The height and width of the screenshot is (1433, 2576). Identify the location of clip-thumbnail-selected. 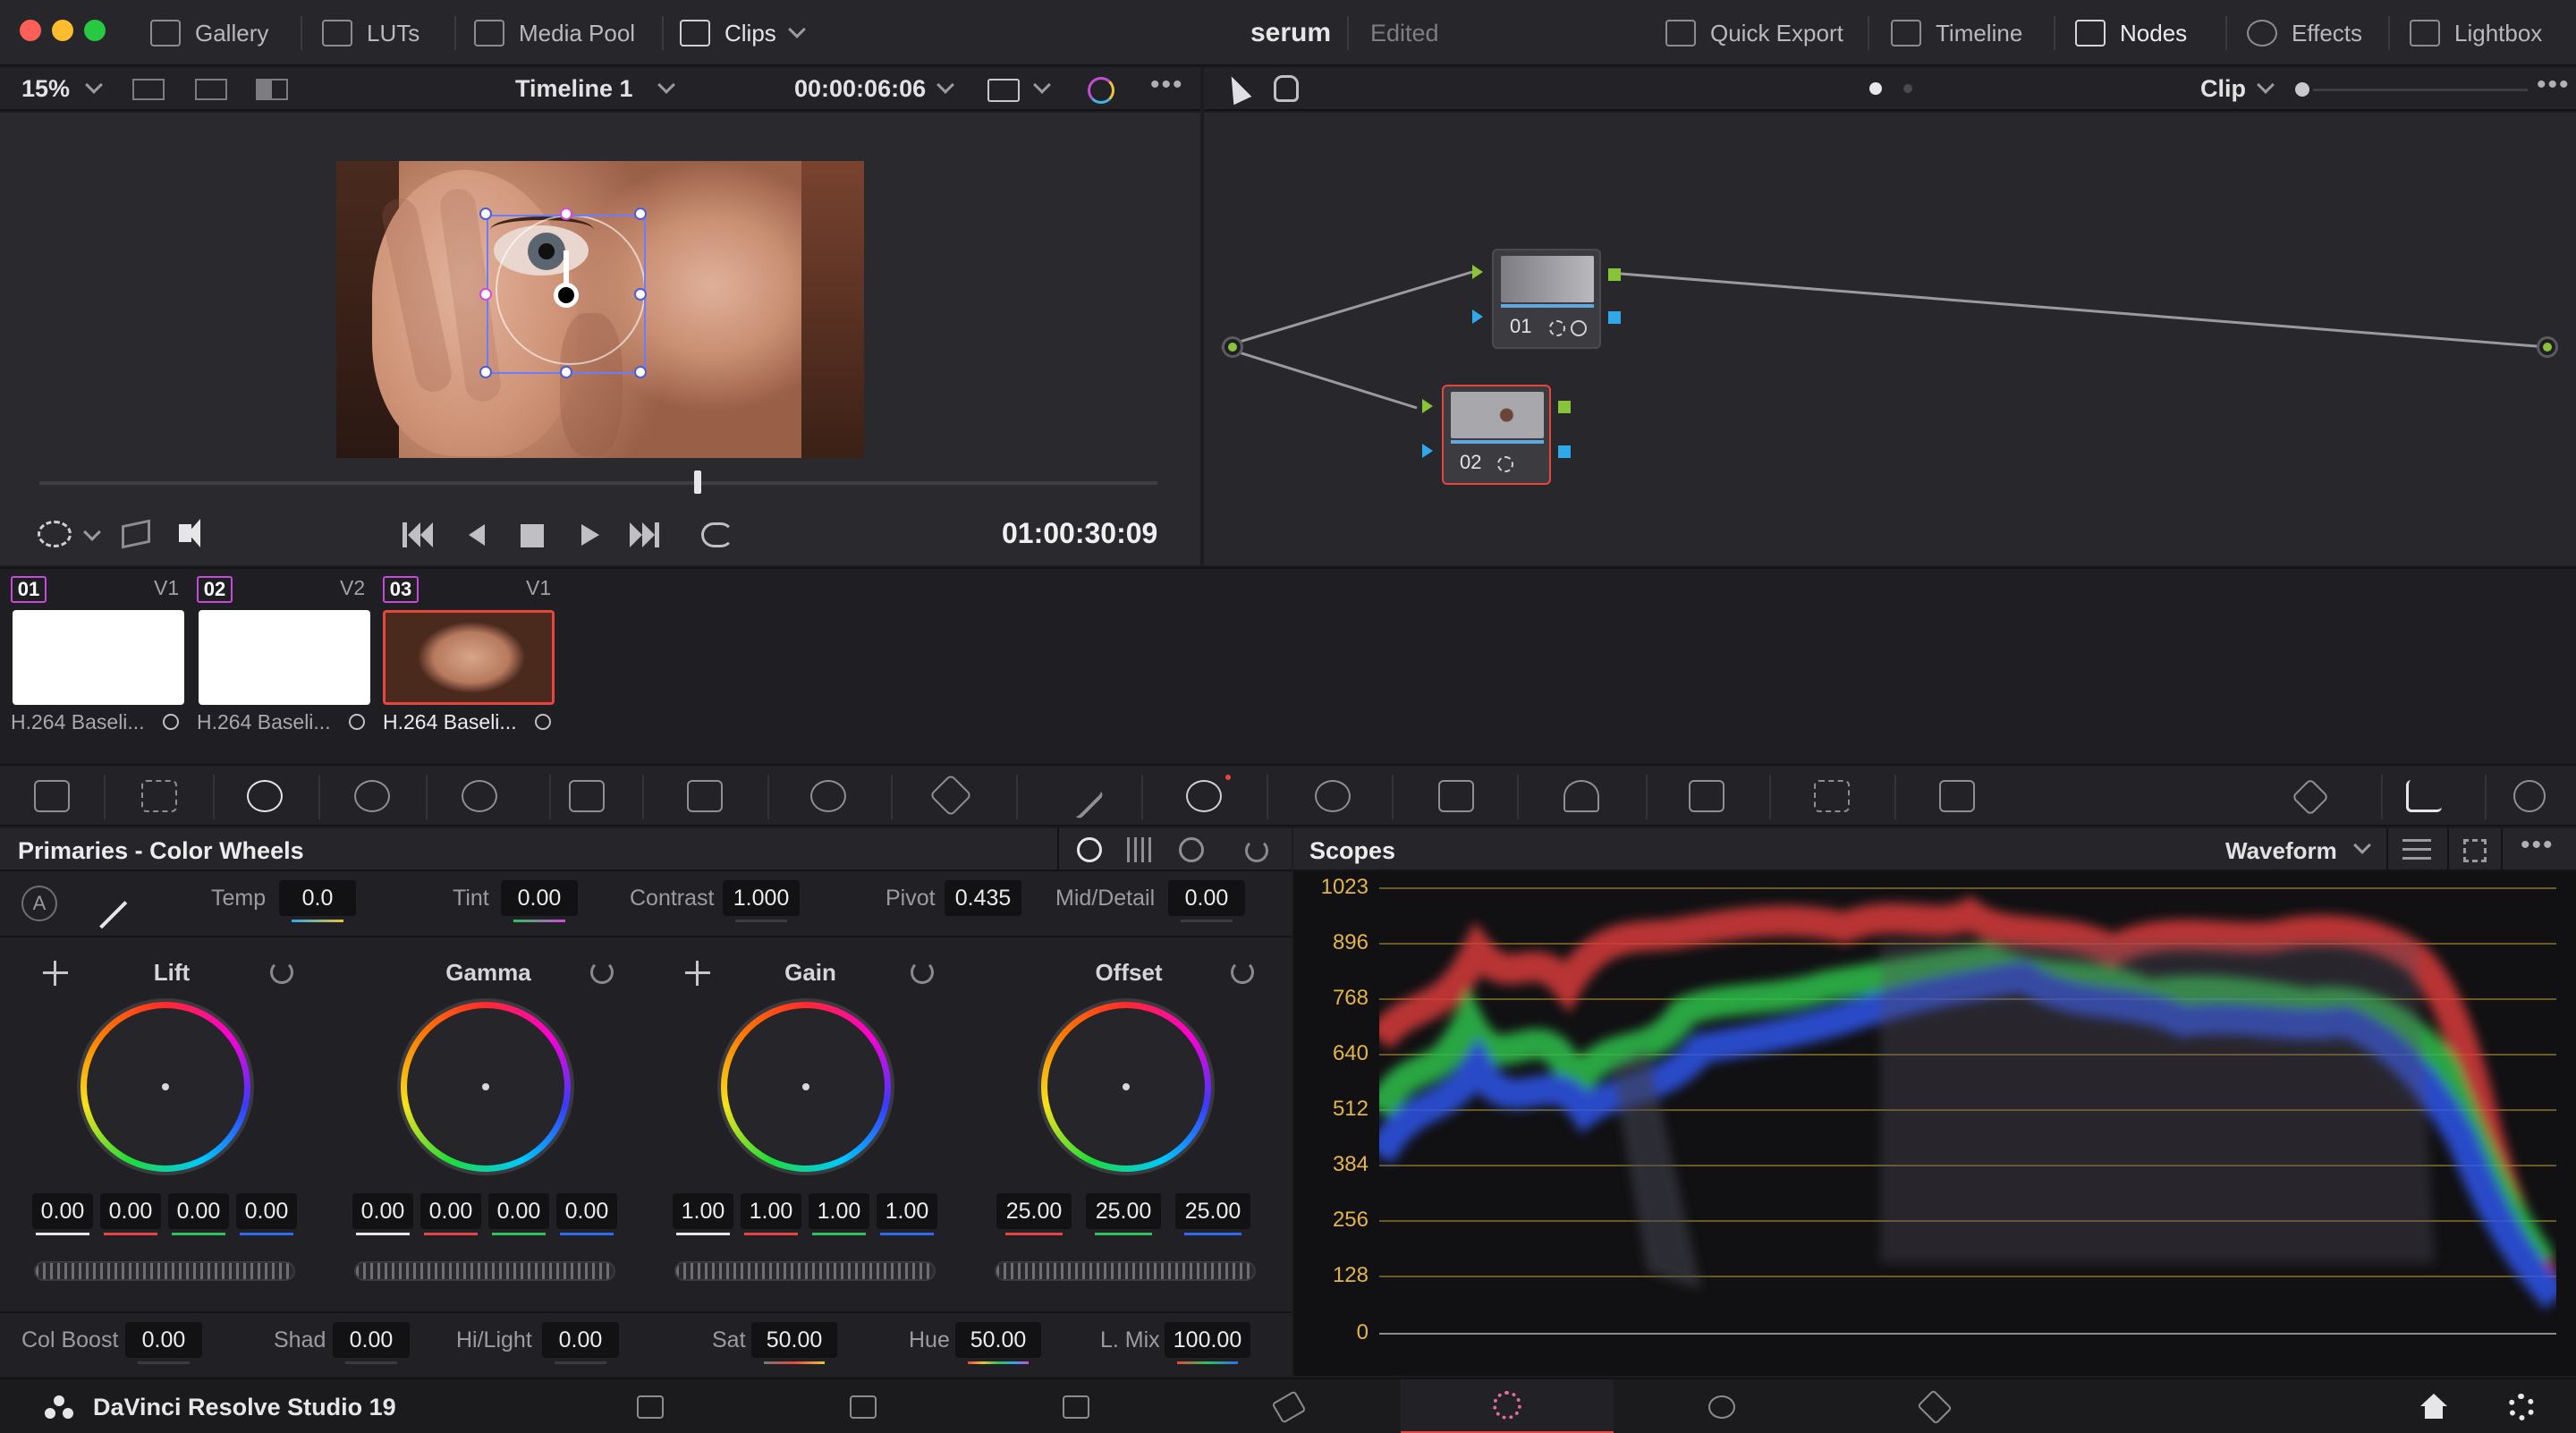
(469, 657).